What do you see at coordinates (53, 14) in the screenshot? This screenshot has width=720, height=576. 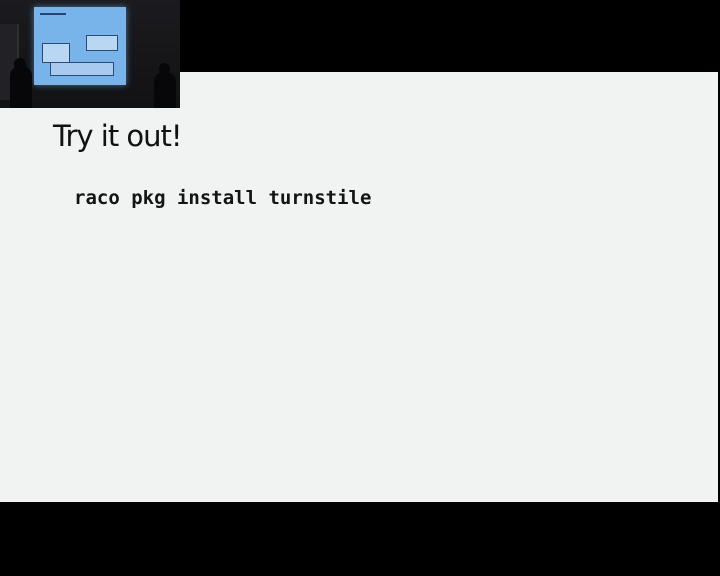 I see `projected-slide-heading` at bounding box center [53, 14].